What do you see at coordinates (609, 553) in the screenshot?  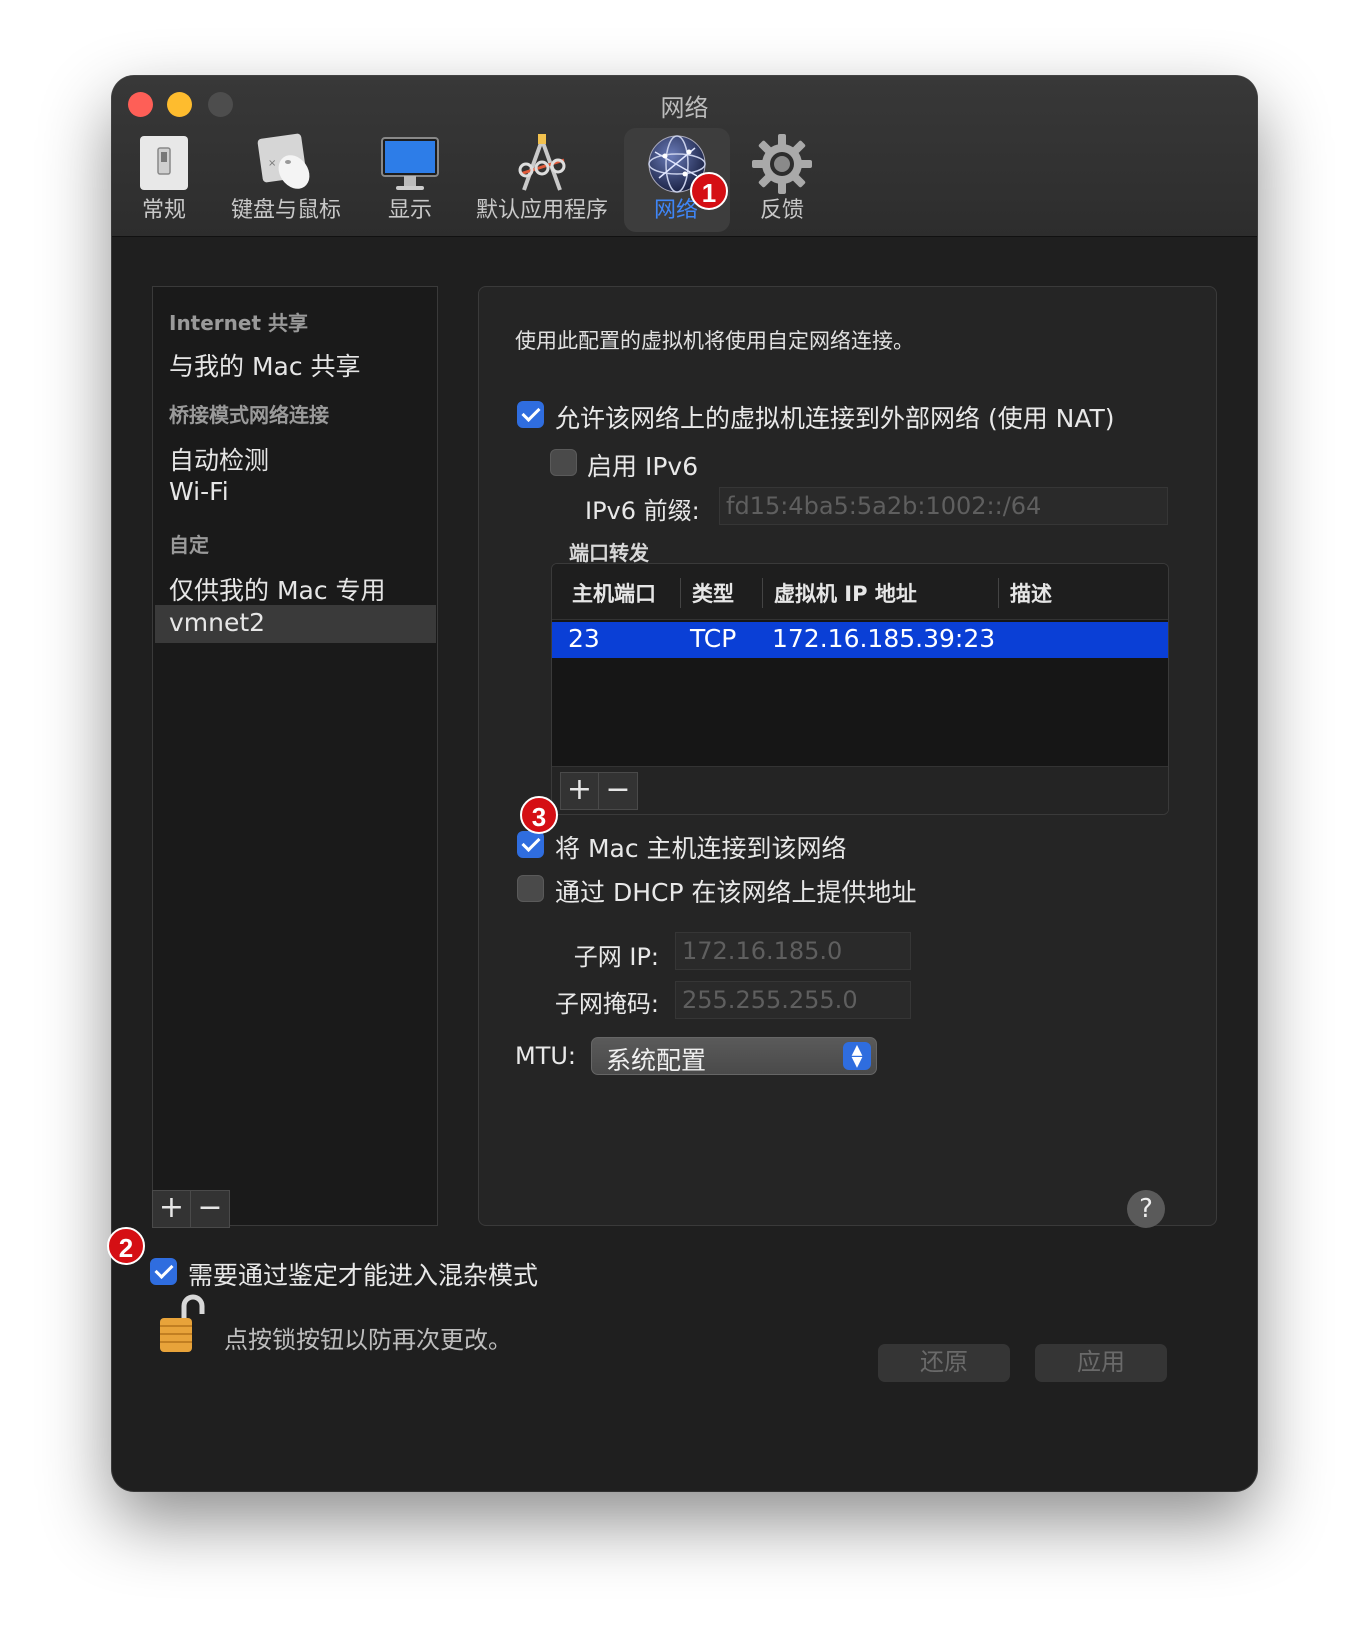 I see `port-forward-label: 端口转发` at bounding box center [609, 553].